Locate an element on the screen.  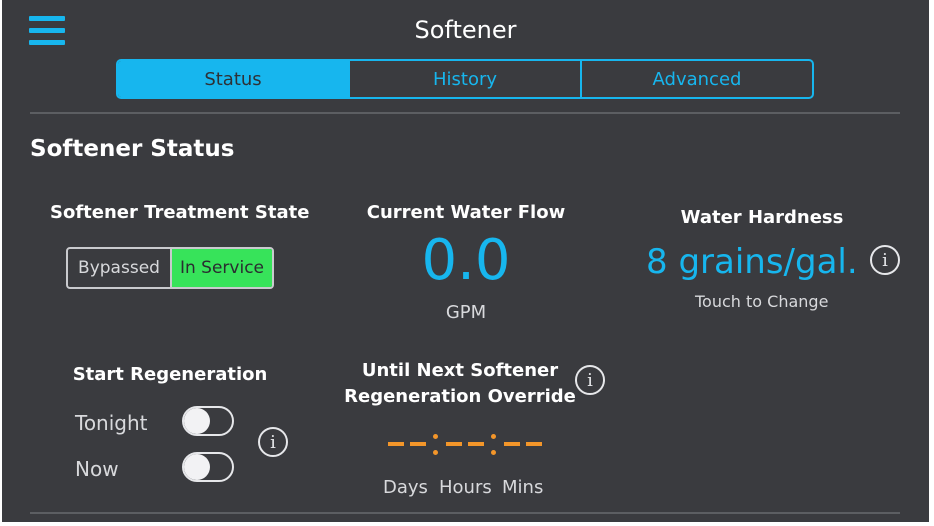
treatment-state-control: Bypassed In Service is located at coordinates (170, 268).